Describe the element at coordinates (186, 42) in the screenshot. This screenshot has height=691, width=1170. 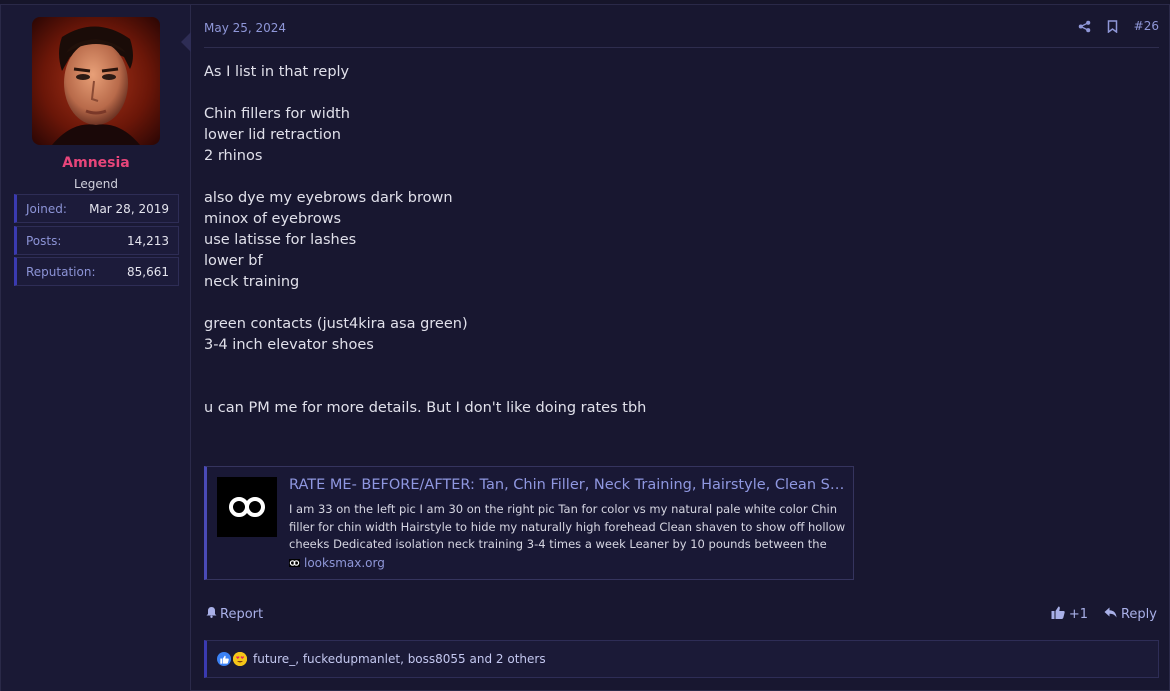
I see `post-arrow` at that location.